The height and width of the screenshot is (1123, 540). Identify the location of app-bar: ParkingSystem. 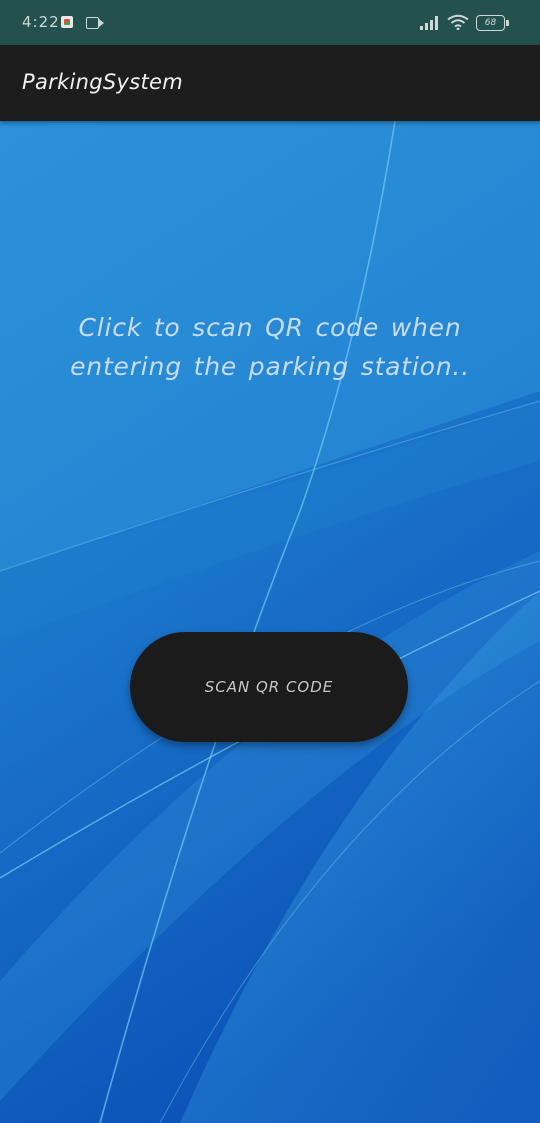
(270, 83).